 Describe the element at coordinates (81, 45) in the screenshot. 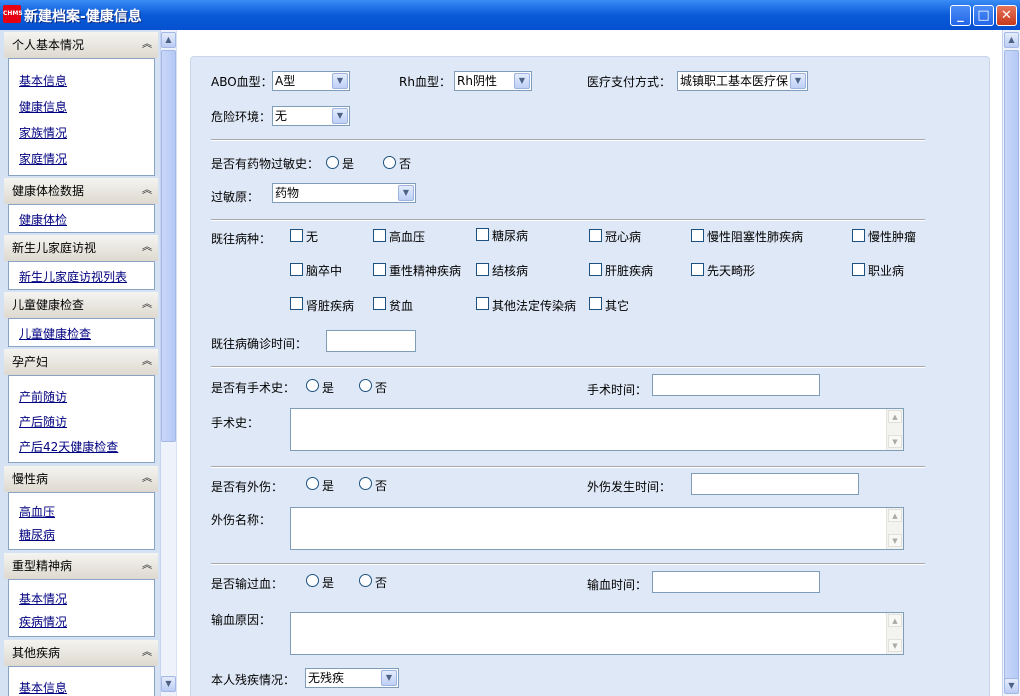

I see `sidebar-group-header: 个人基本情况 ︽` at that location.